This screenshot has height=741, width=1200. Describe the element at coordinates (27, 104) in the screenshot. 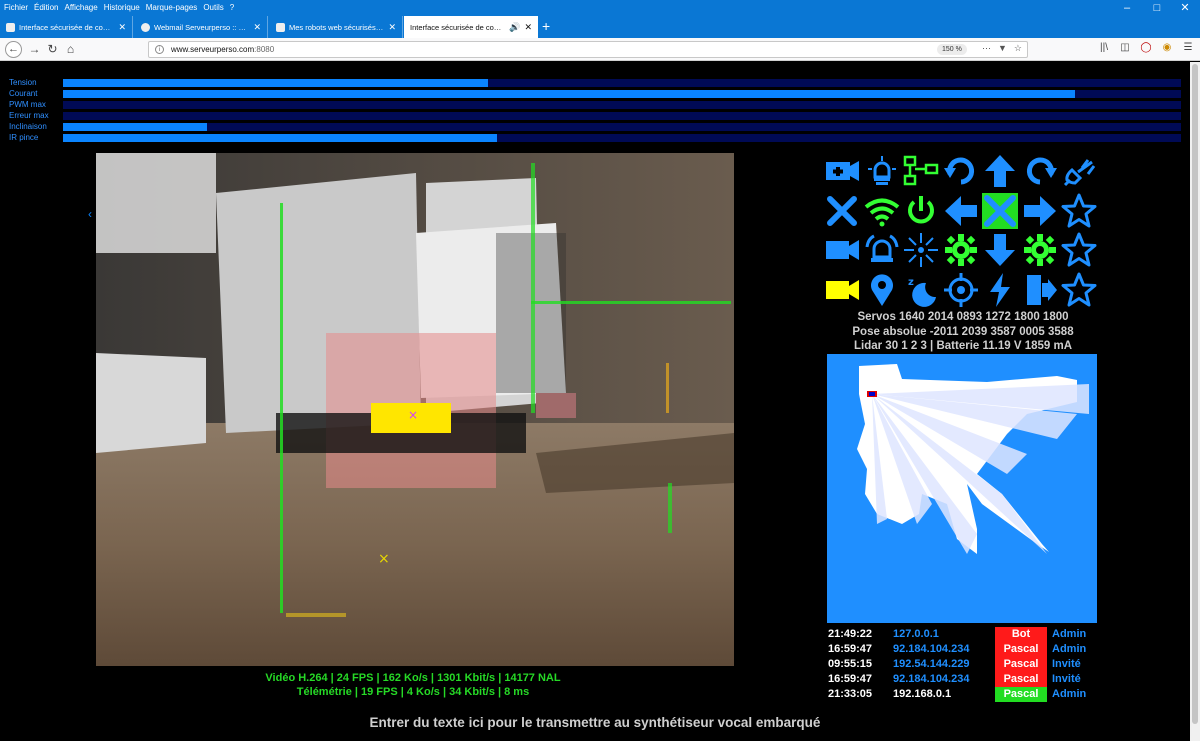

I see `gauge-label: PWM max` at that location.